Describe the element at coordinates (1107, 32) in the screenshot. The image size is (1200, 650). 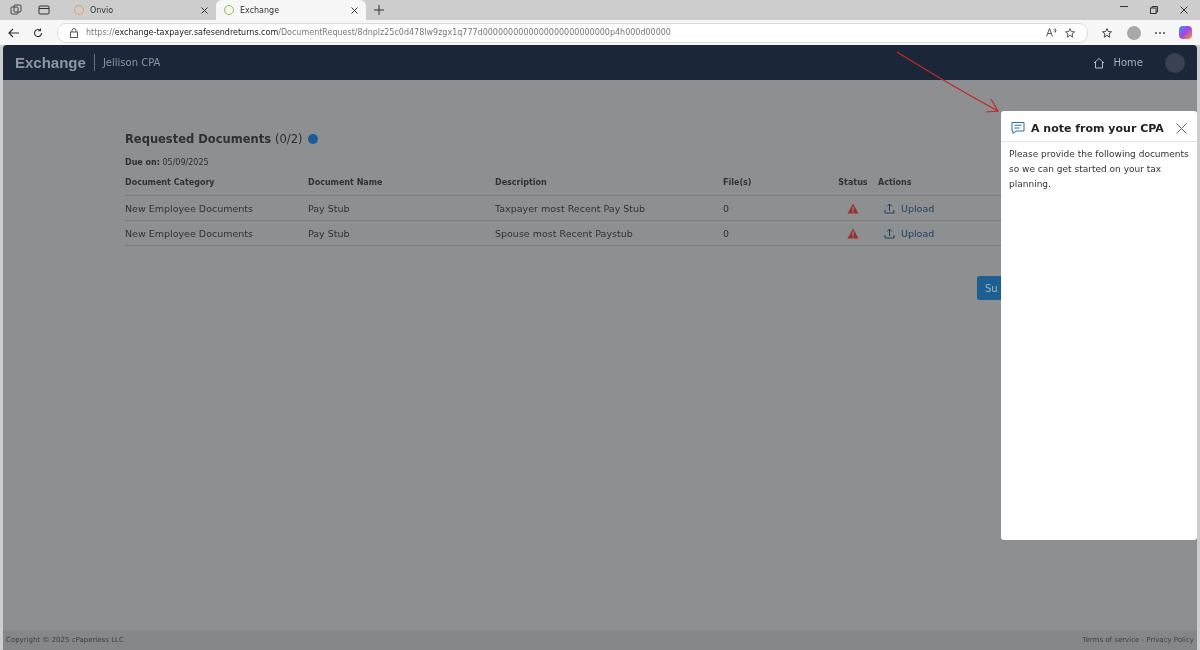
I see `favorites-icon` at that location.